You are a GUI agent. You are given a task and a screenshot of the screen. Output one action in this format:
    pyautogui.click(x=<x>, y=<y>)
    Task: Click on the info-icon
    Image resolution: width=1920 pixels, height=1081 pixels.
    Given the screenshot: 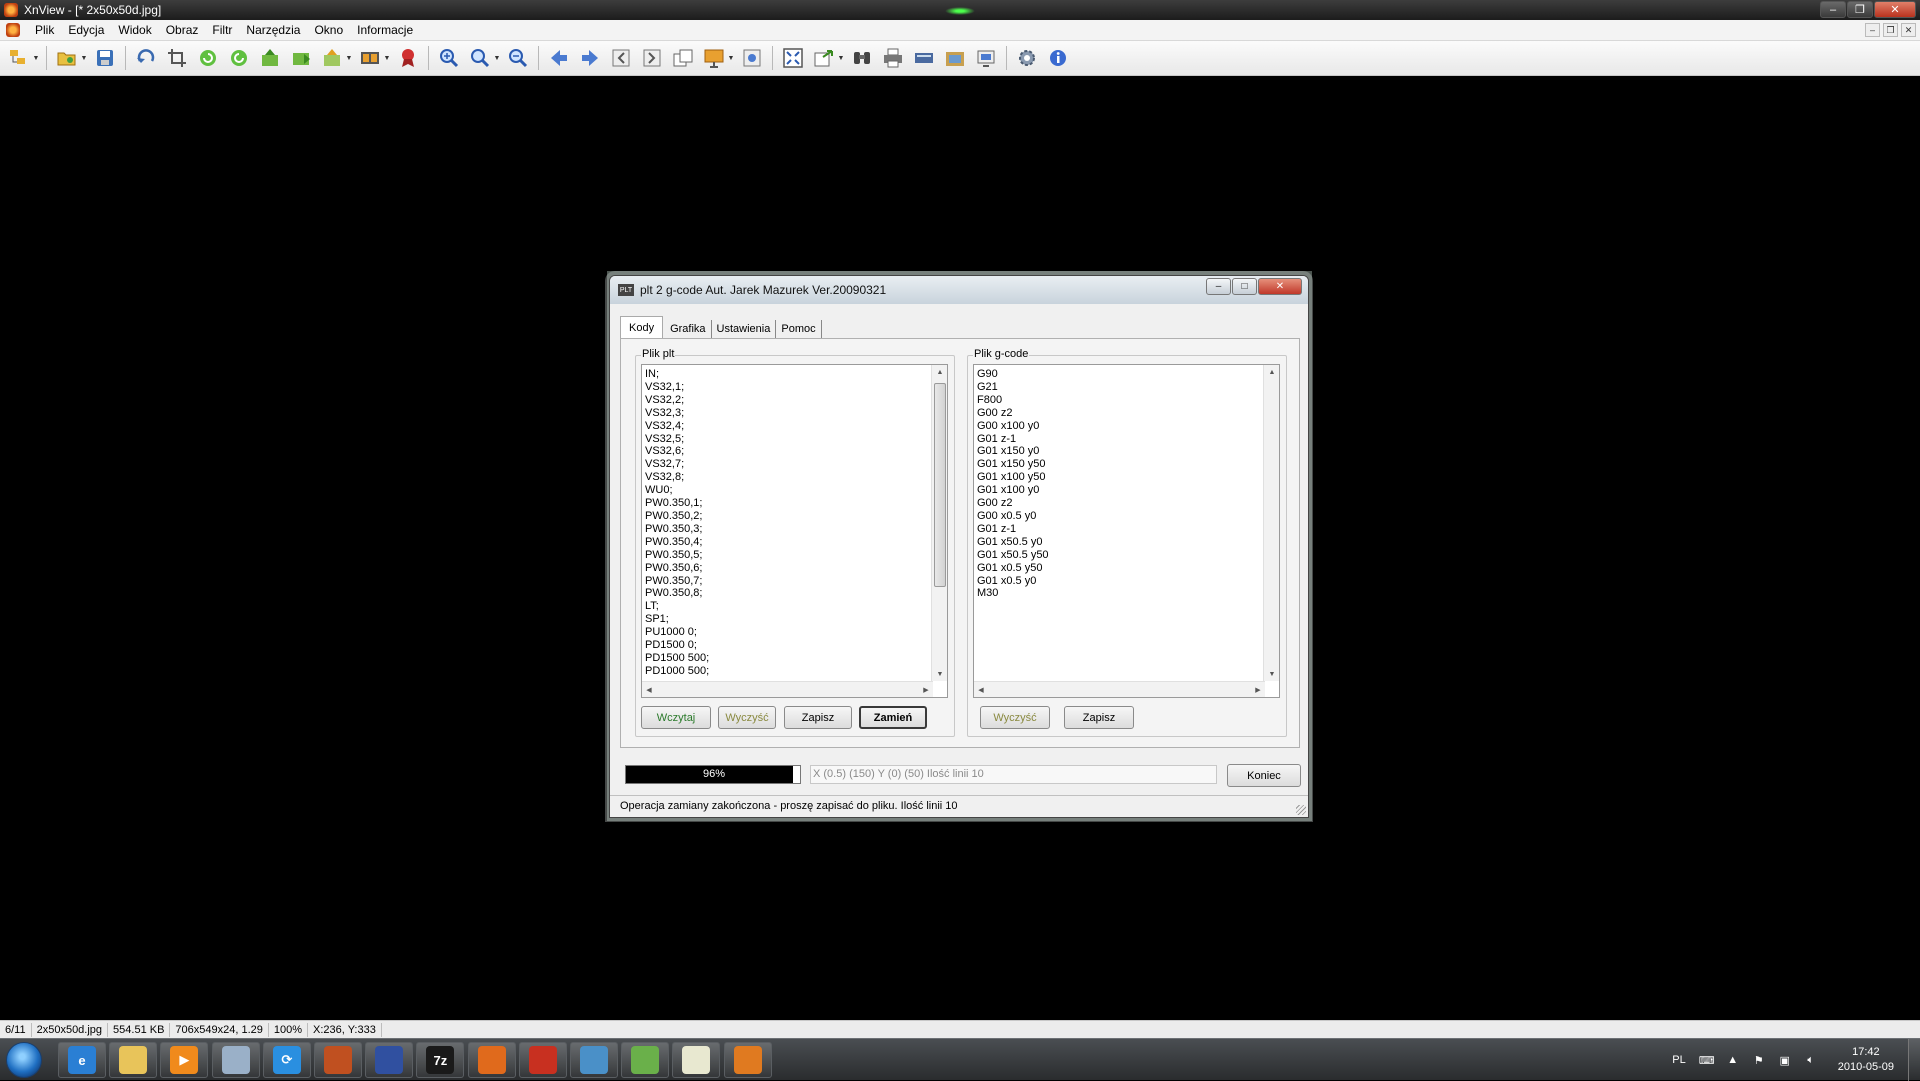 What is the action you would take?
    pyautogui.click(x=1058, y=58)
    